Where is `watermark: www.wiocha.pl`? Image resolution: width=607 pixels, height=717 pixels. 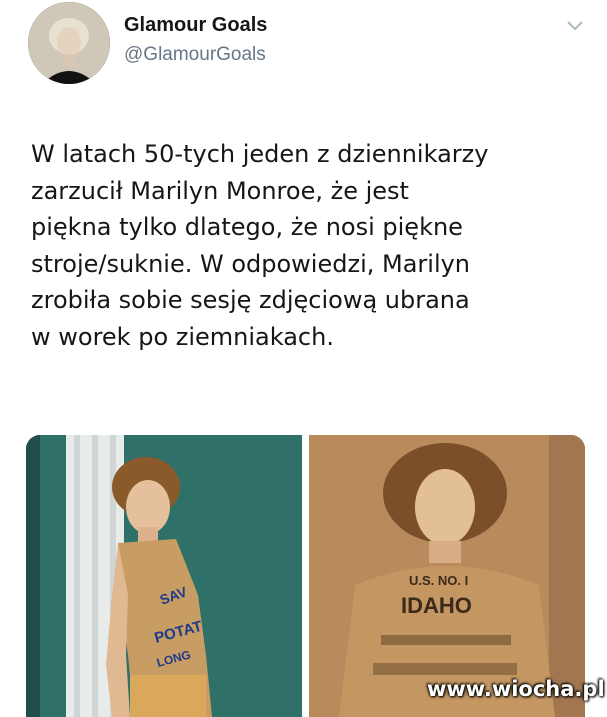
watermark: www.wiocha.pl is located at coordinates (516, 689).